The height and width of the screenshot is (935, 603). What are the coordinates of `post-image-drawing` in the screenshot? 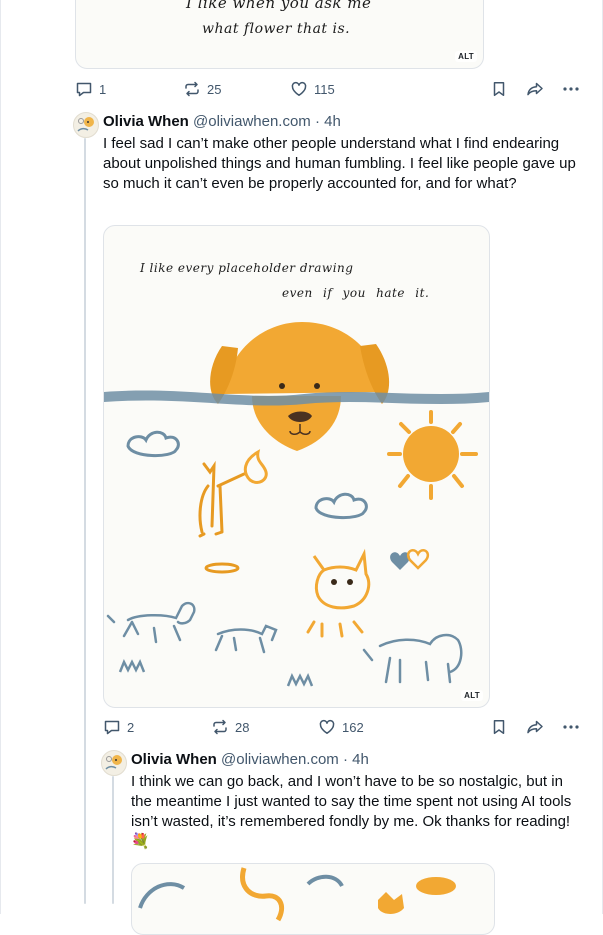 It's located at (313, 899).